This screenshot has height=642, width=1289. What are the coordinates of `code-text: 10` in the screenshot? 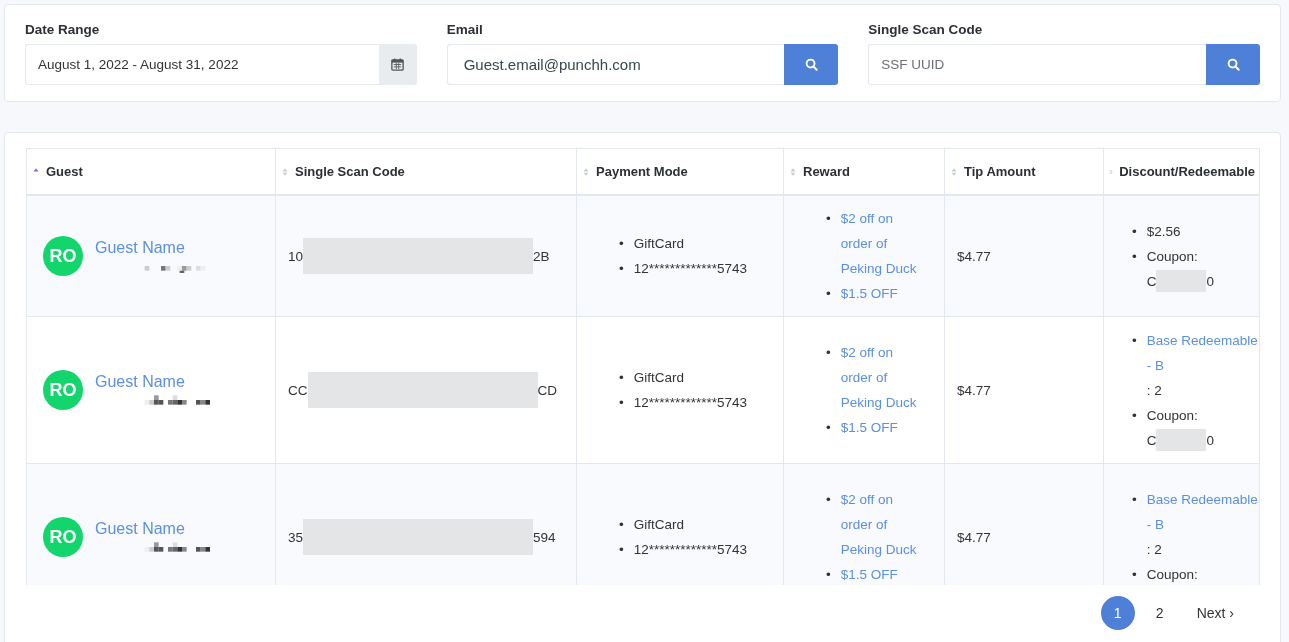 It's located at (296, 256).